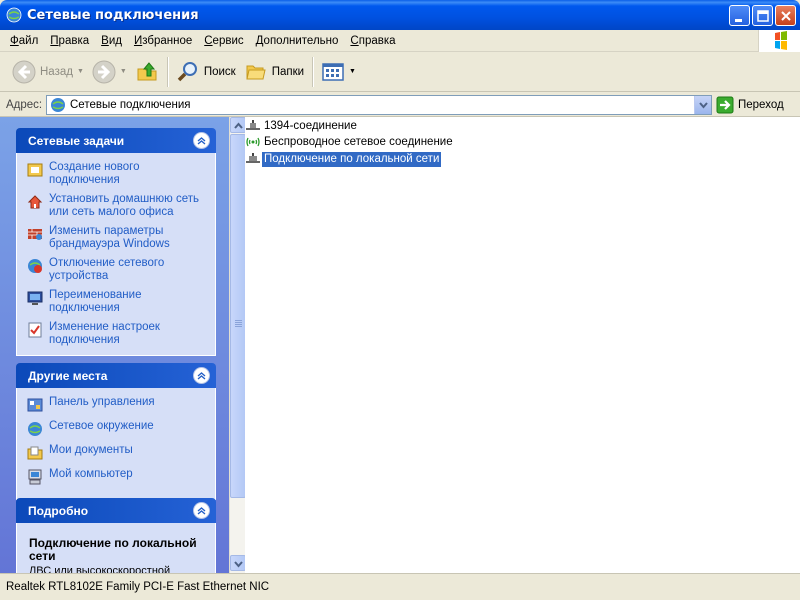 The image size is (800, 600). What do you see at coordinates (100, 569) in the screenshot?
I see `details-connection-type: ЛВС или высокоскоростной` at bounding box center [100, 569].